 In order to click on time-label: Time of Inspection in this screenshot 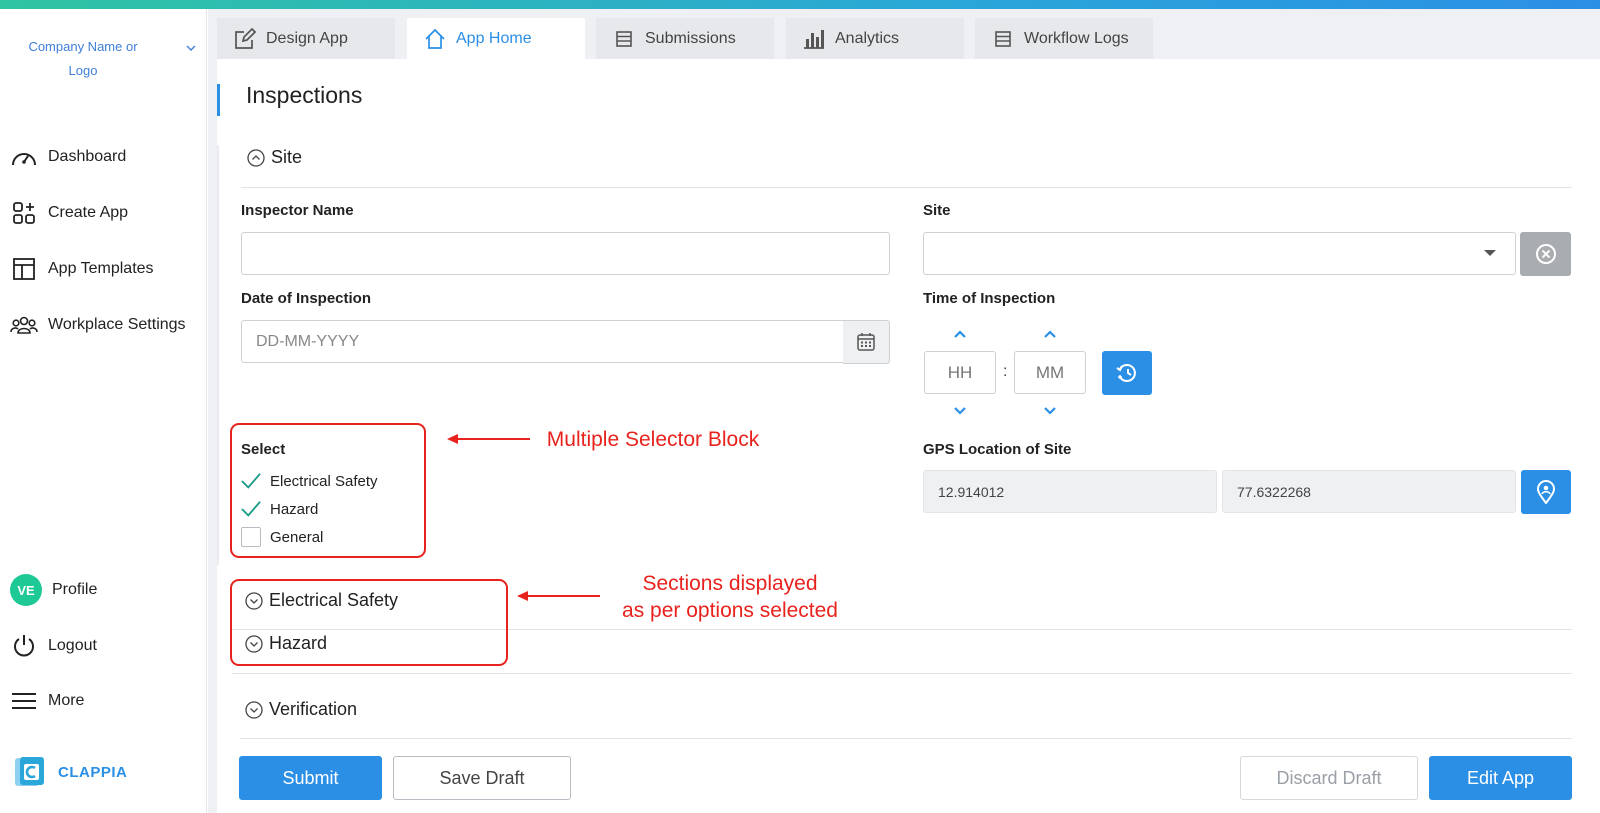, I will do `click(989, 298)`.